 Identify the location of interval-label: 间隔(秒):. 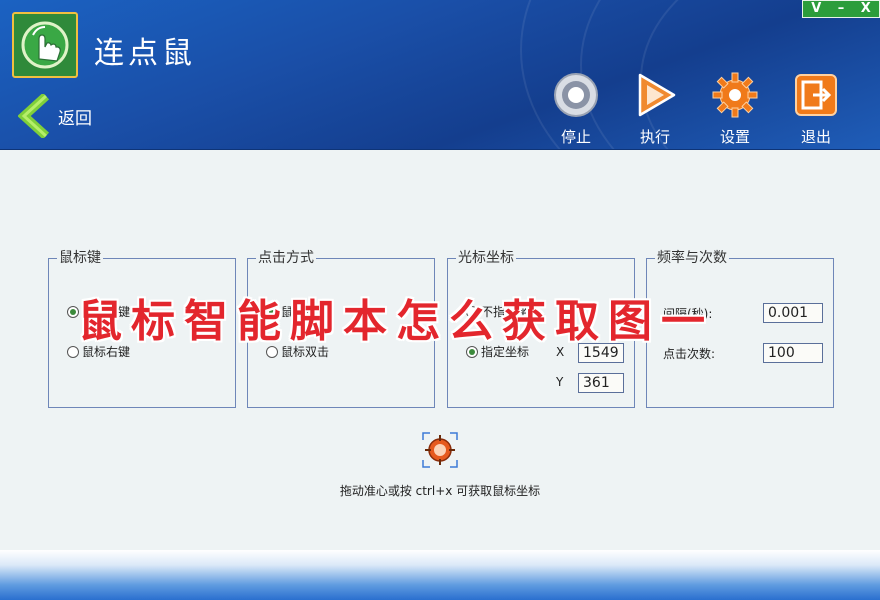
(688, 314).